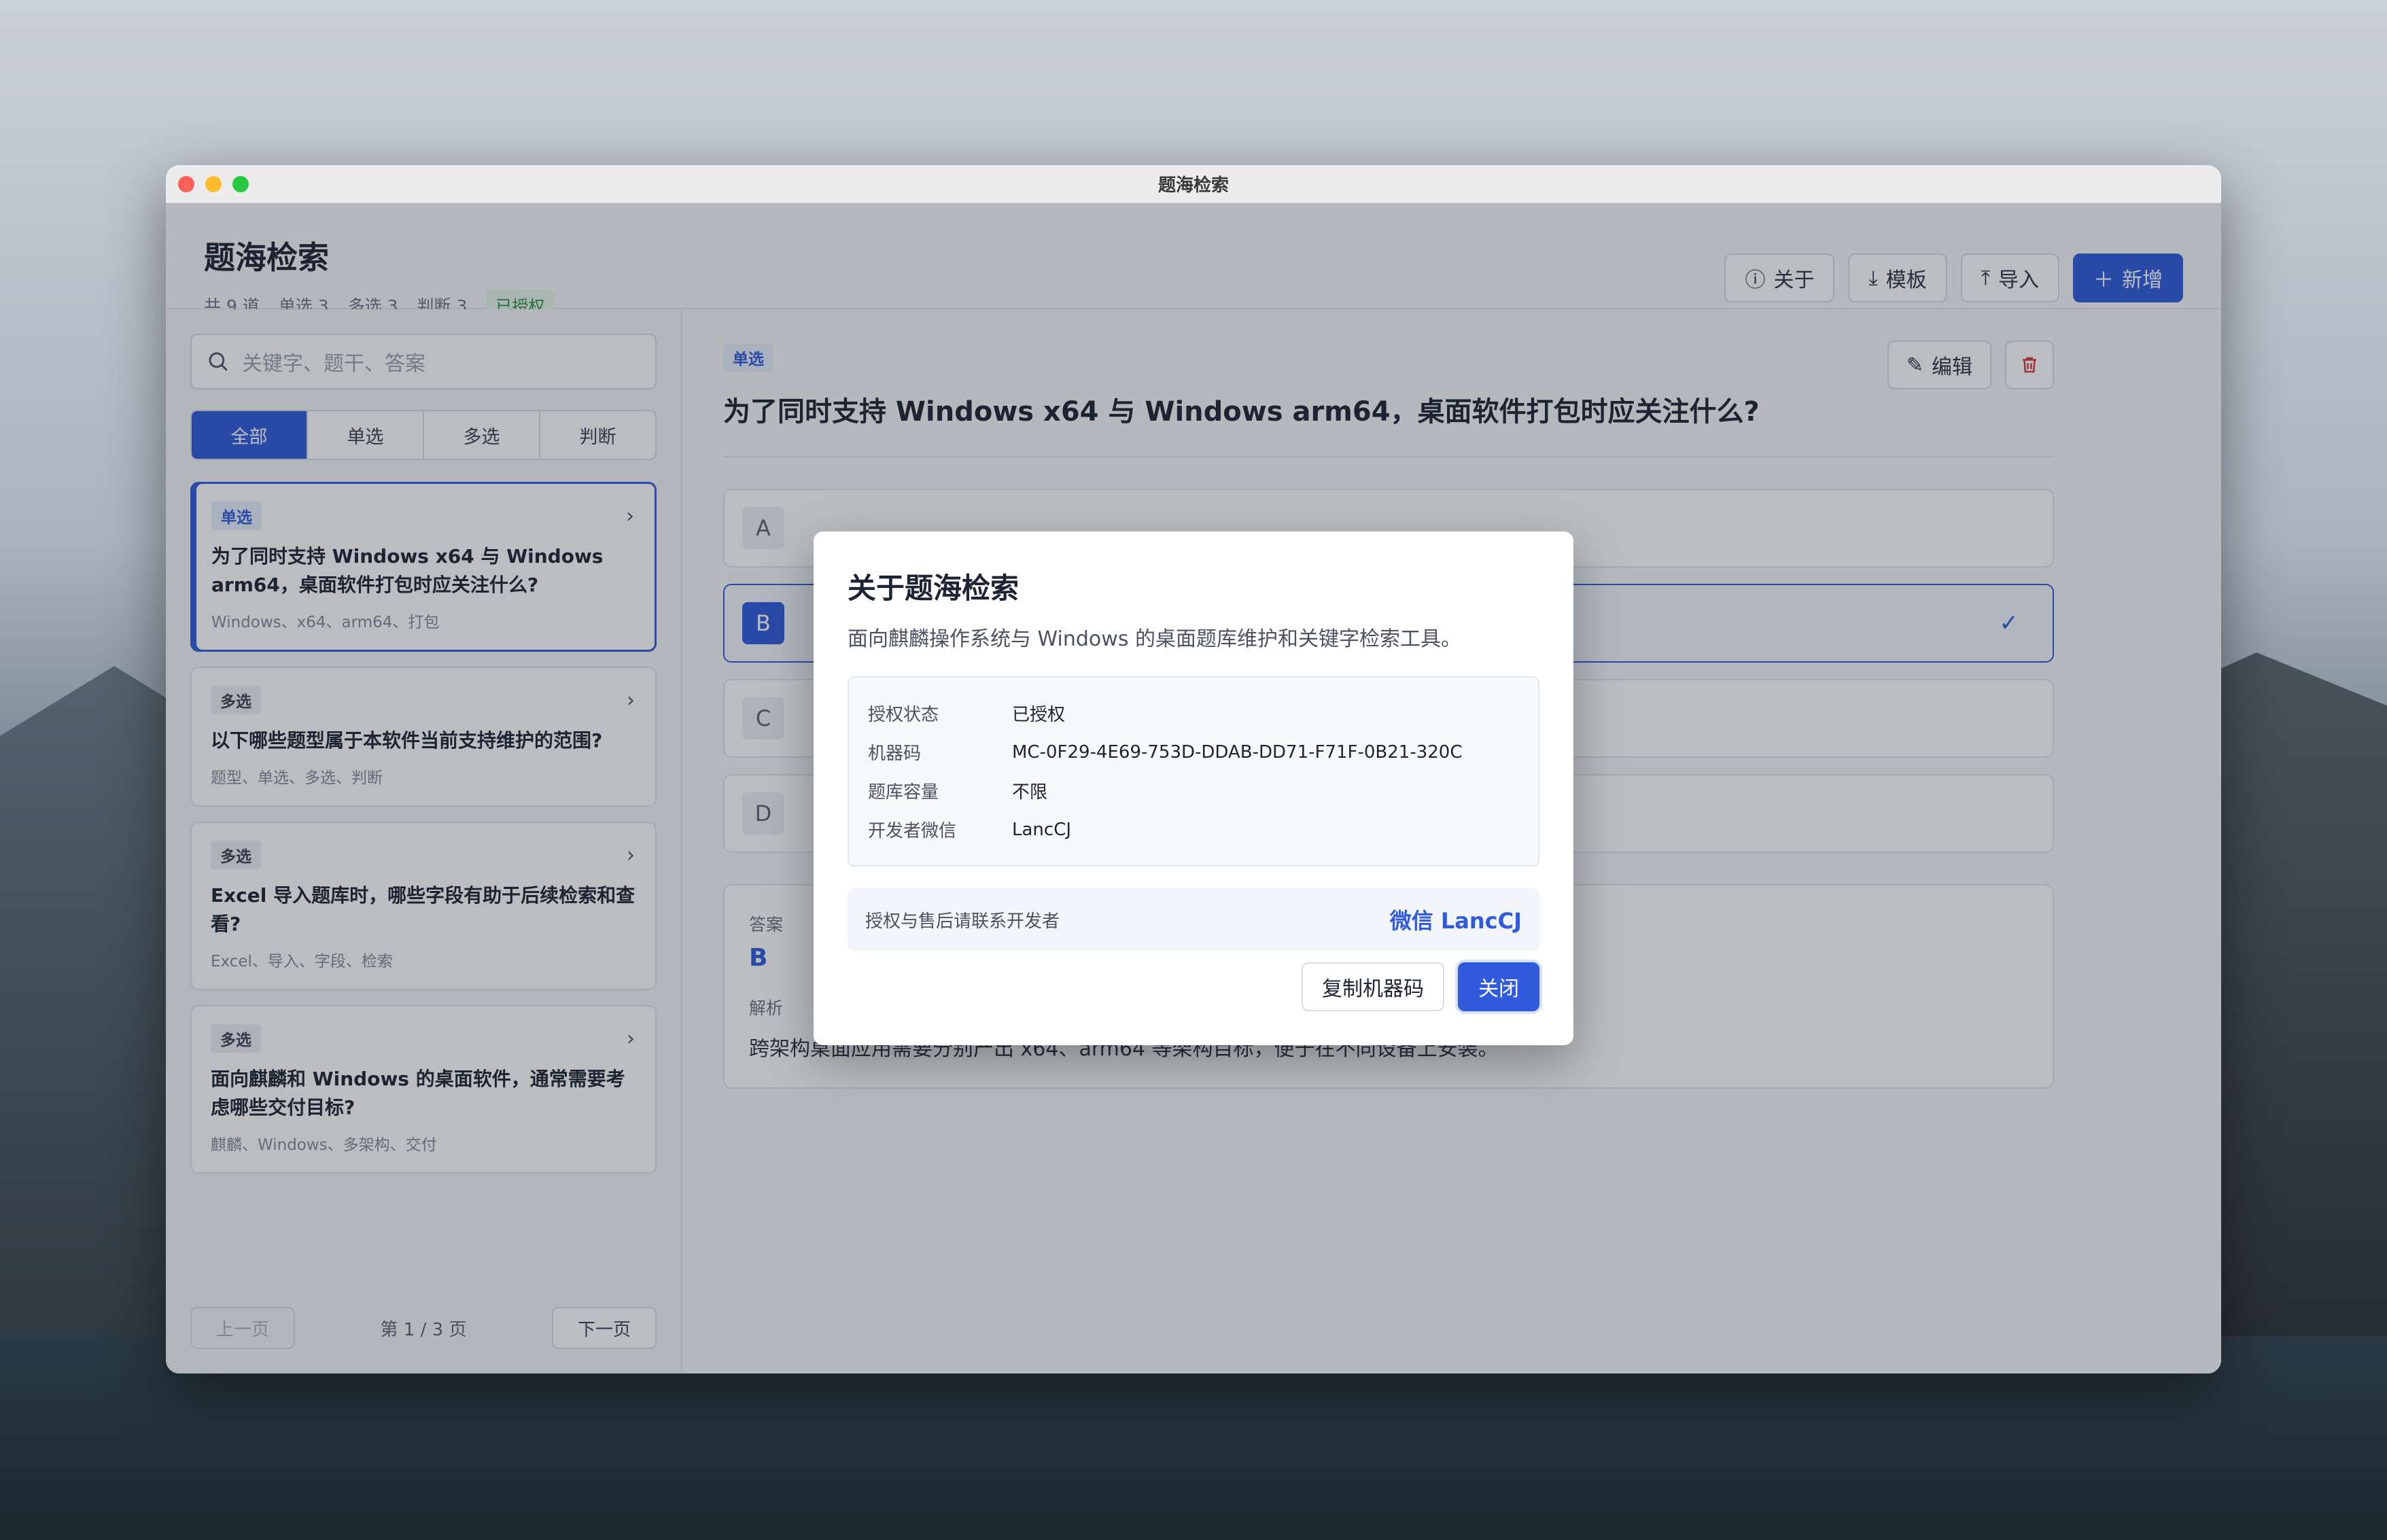 Image resolution: width=2387 pixels, height=1540 pixels. I want to click on dialog-subtitle: 面向麒麟操作系统与 Windows 的桌面题库维护和关键字检索工具。, so click(1154, 639).